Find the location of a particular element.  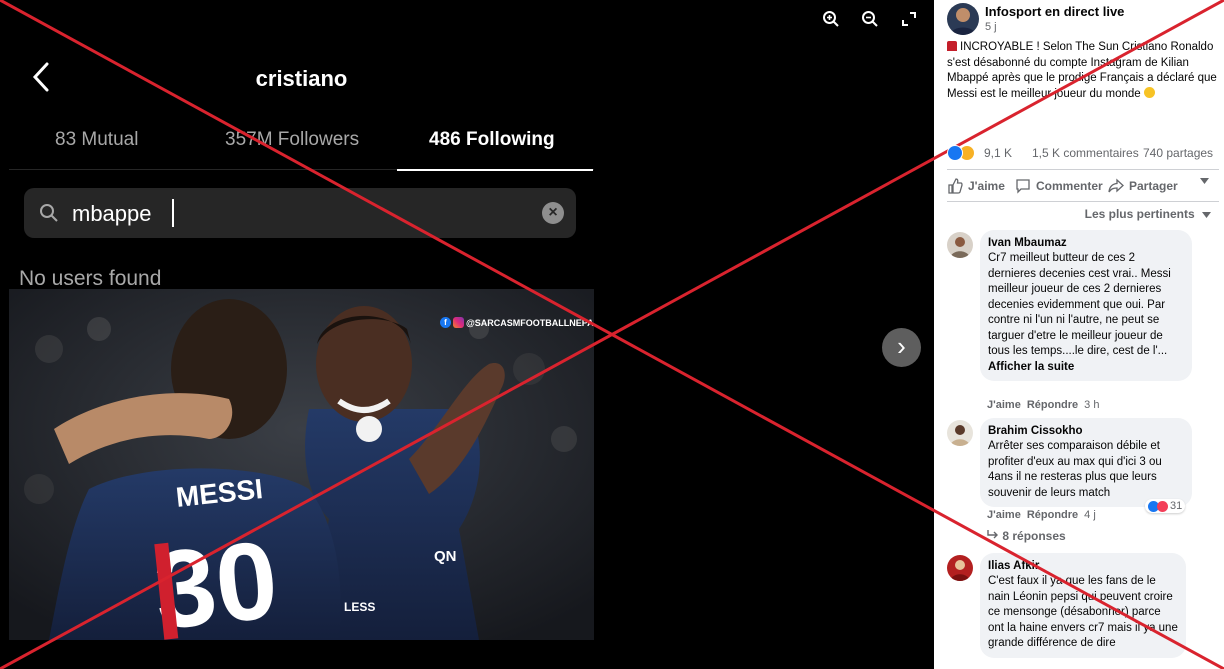

active-tab-indicator is located at coordinates (495, 170).